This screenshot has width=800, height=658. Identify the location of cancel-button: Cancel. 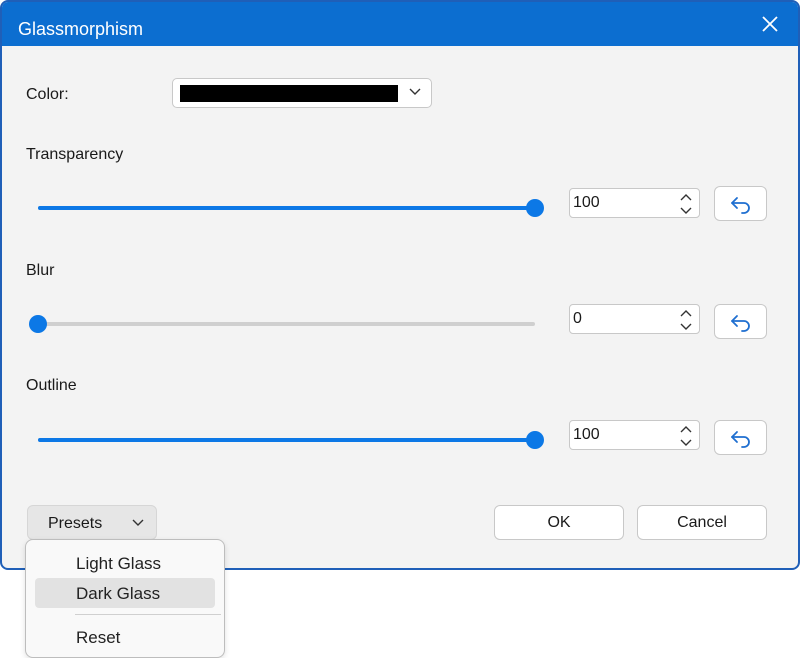
(702, 522).